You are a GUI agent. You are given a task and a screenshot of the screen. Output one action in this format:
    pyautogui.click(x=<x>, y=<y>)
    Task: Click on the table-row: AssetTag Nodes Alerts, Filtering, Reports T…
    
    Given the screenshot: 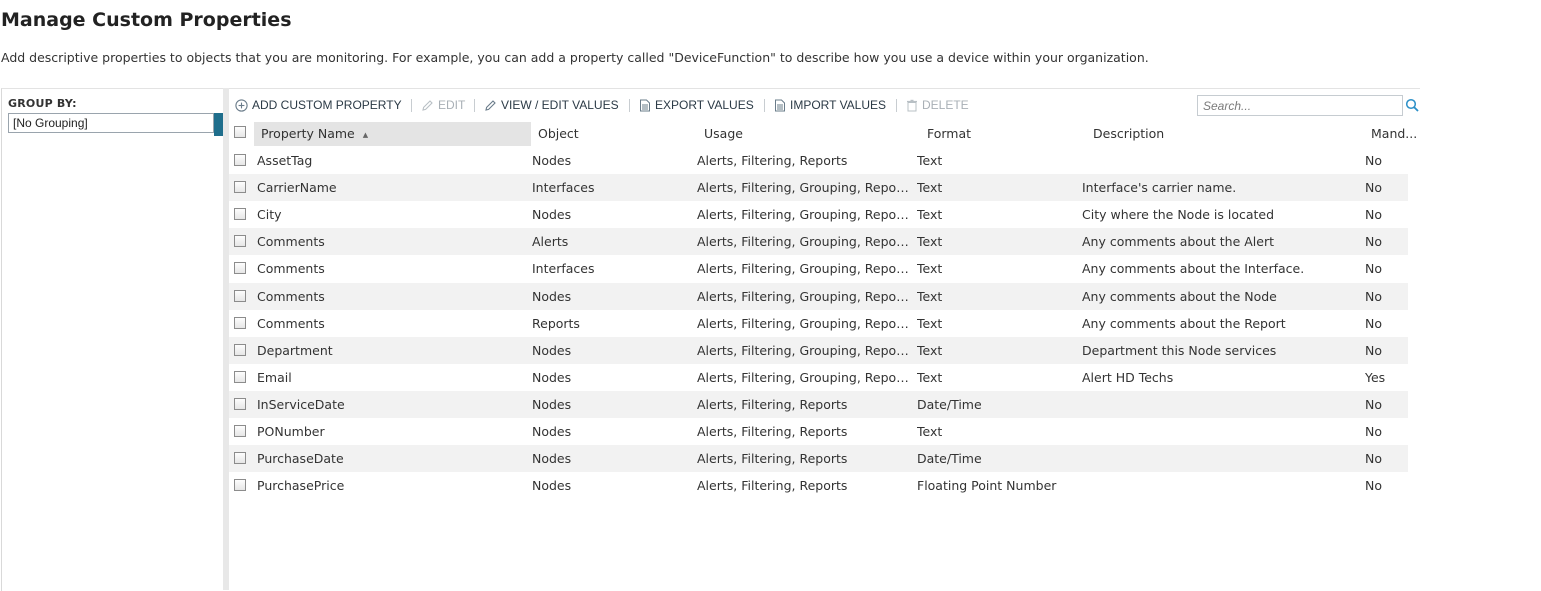 What is the action you would take?
    pyautogui.click(x=818, y=160)
    